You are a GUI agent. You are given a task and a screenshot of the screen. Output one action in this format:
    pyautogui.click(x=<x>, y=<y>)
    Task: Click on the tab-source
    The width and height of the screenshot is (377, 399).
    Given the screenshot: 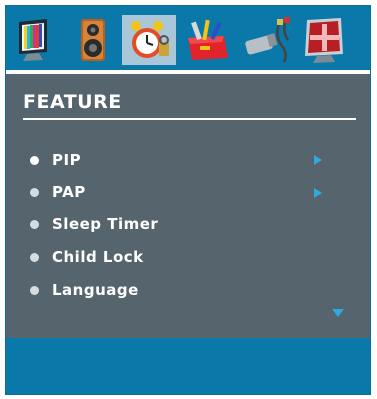 What is the action you would take?
    pyautogui.click(x=268, y=40)
    